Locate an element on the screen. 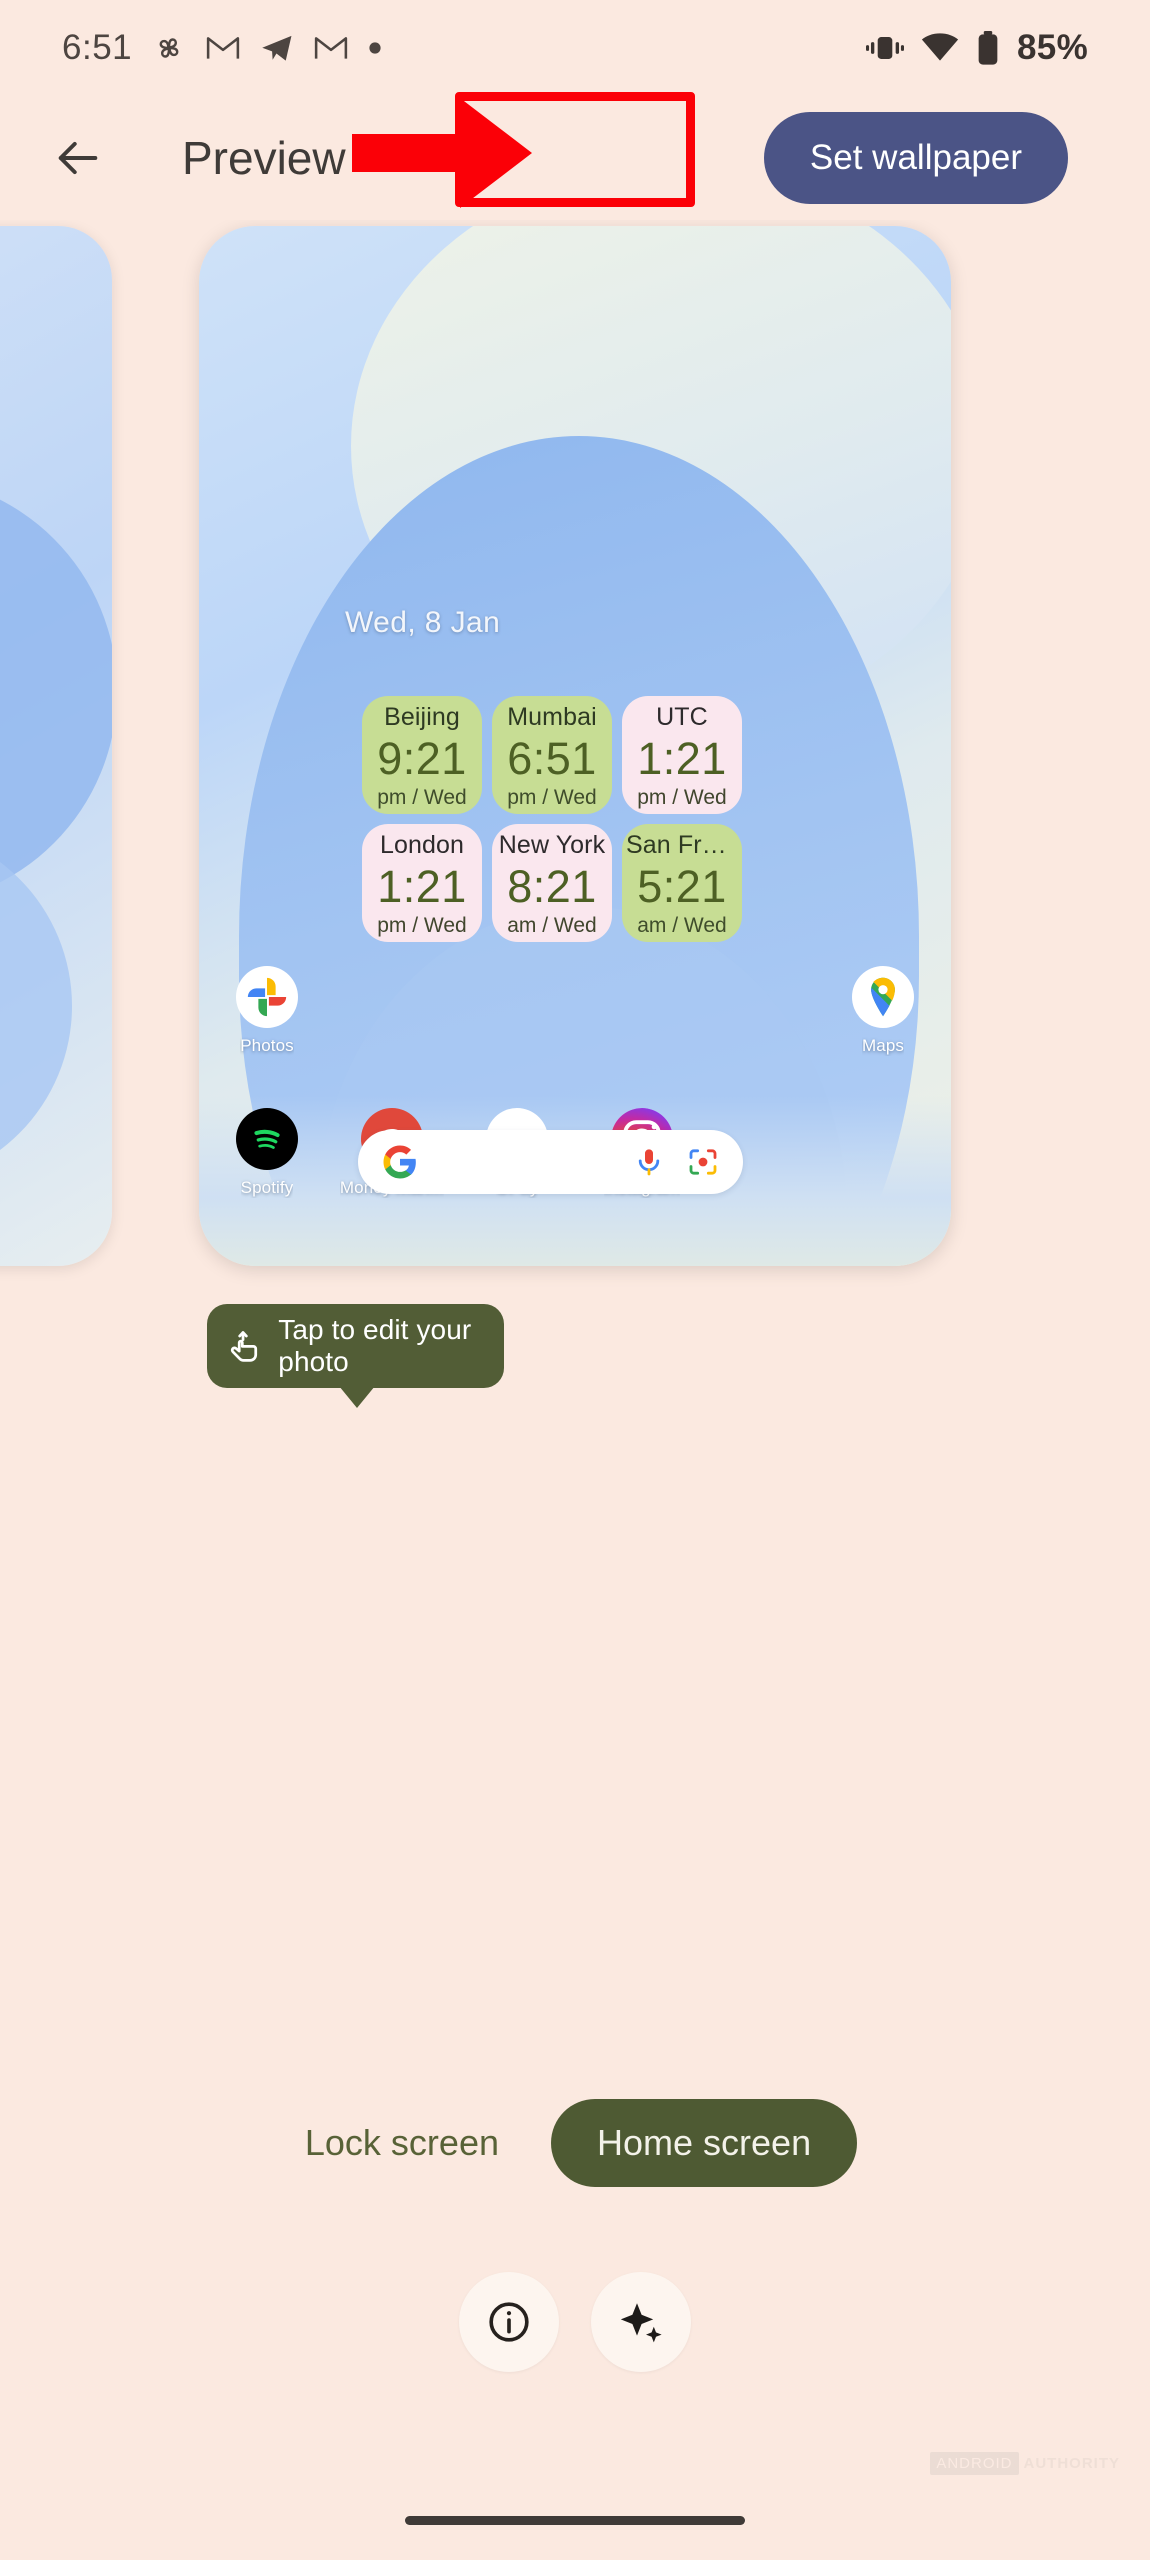  dot-icon is located at coordinates (375, 48).